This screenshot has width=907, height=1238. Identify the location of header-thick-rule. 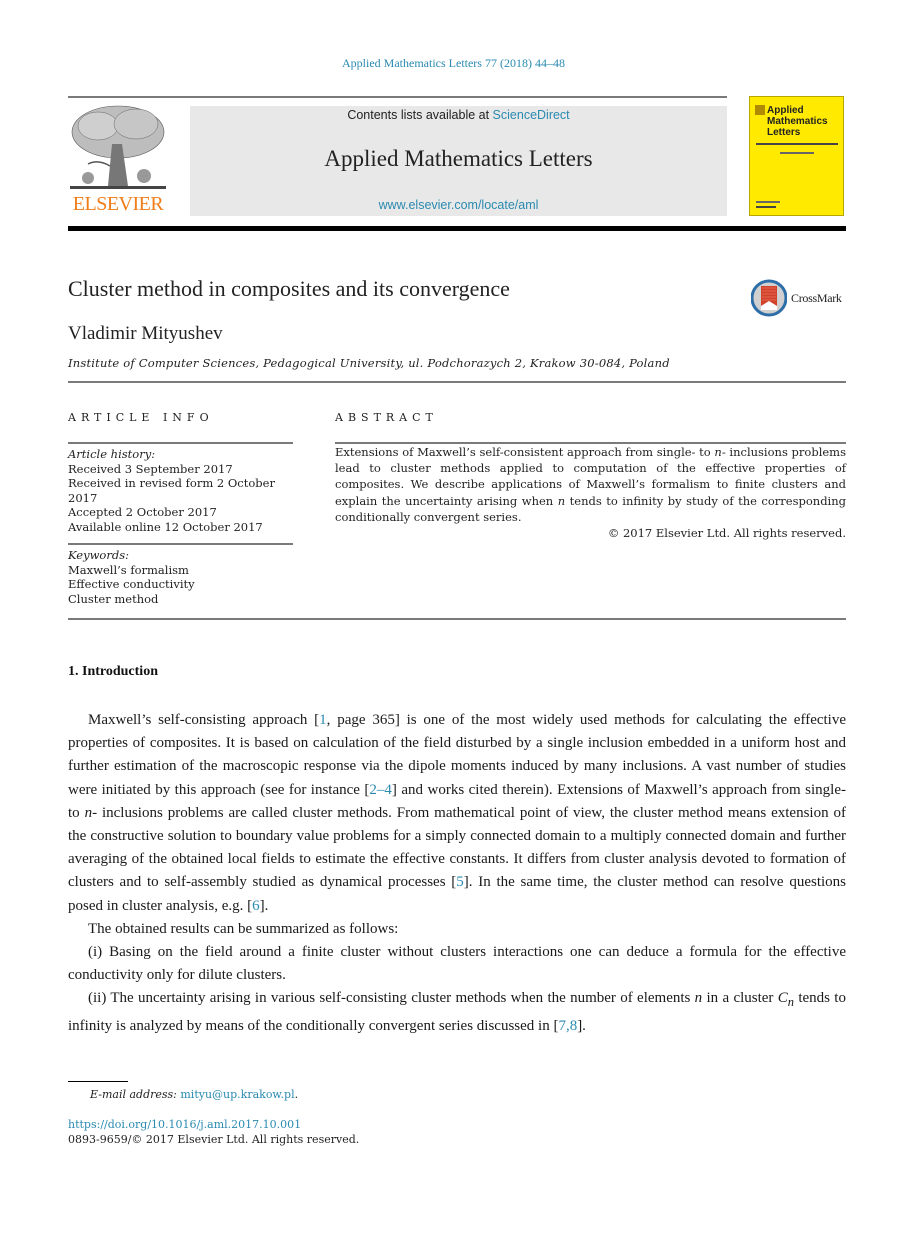
(457, 228).